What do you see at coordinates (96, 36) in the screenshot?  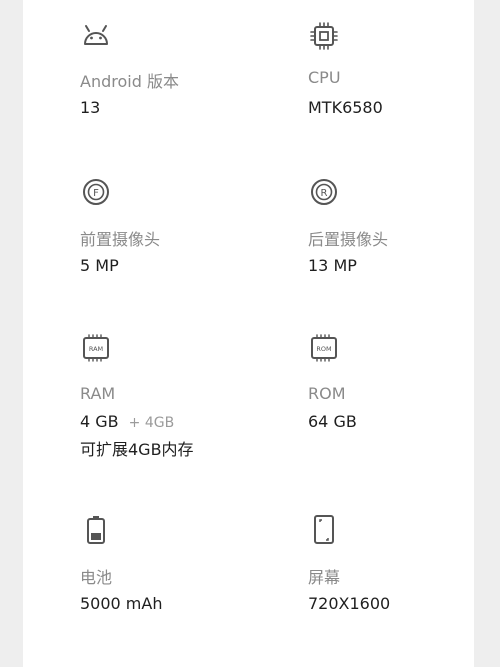 I see `android-icon` at bounding box center [96, 36].